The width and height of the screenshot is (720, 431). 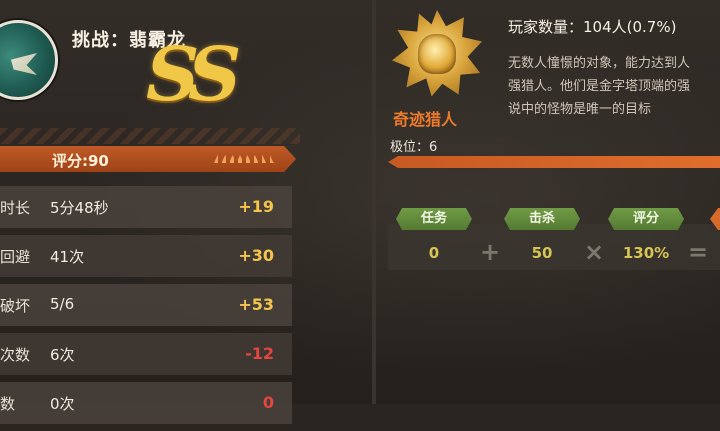 I want to click on rating-tag: 评分, so click(x=646, y=219).